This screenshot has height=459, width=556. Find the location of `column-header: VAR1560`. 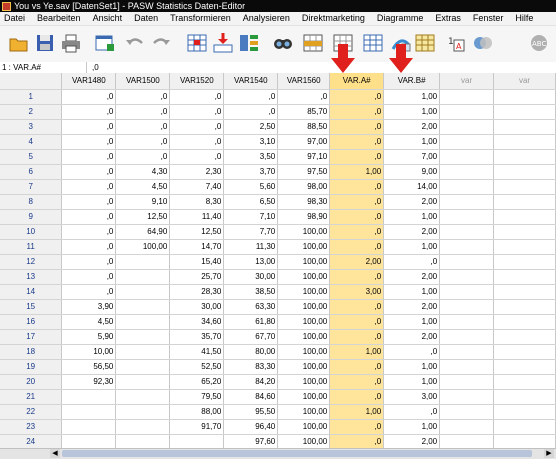

column-header: VAR1560 is located at coordinates (304, 81).